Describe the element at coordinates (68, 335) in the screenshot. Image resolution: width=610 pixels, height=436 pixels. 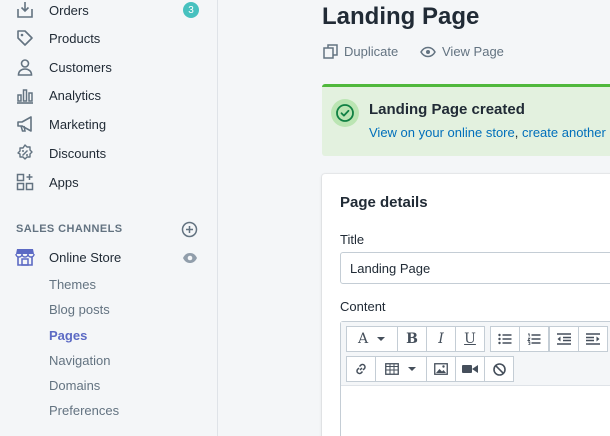
I see `sidebar-subitem-pages: Pages` at that location.